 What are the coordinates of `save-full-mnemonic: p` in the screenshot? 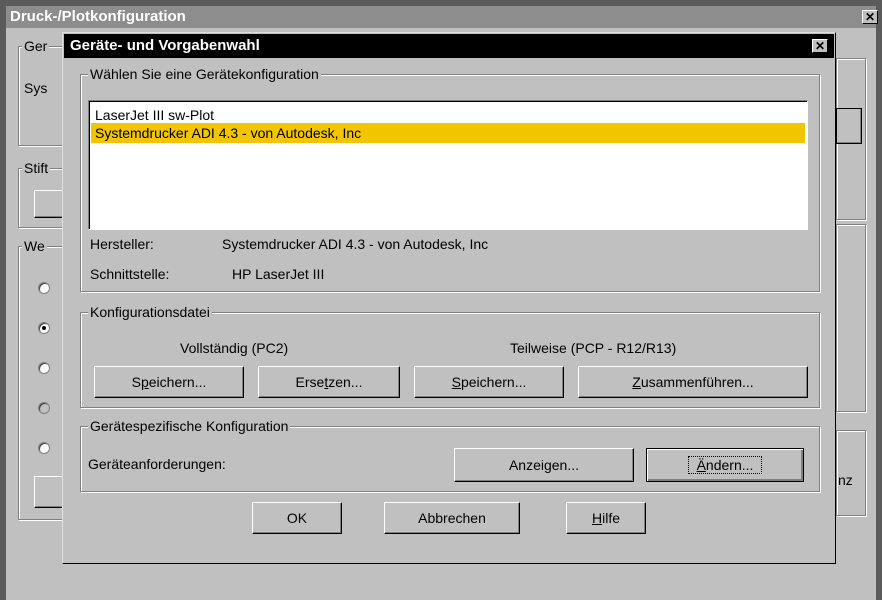 It's located at (144, 382).